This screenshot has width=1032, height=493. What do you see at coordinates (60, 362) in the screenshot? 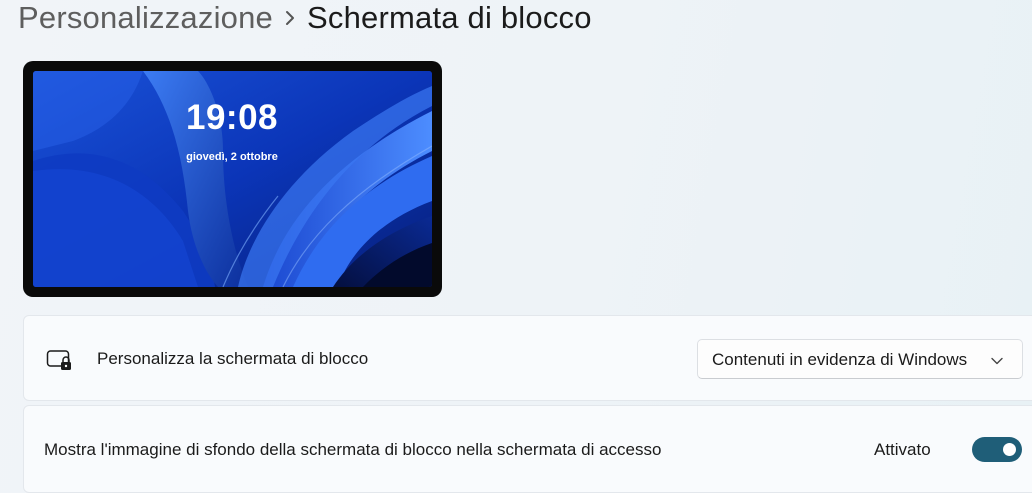
I see `lock-screen-icon` at bounding box center [60, 362].